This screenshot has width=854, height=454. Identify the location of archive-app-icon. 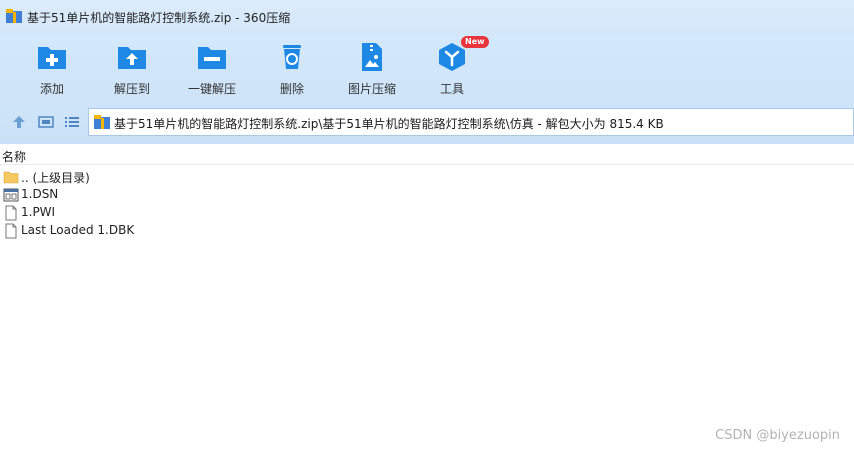
(14, 16).